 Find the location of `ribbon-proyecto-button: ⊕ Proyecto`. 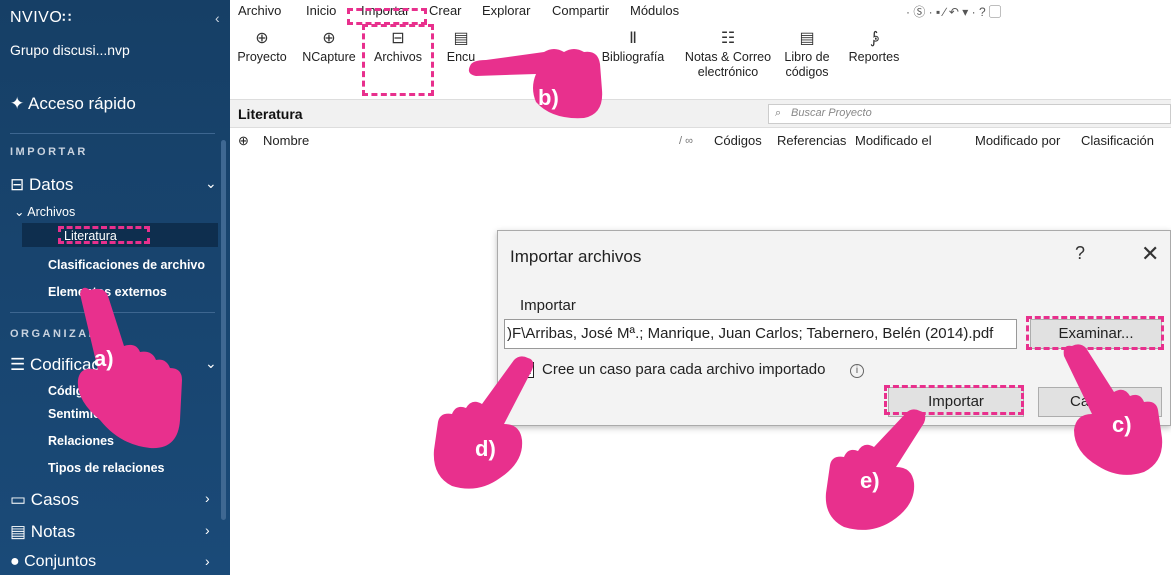

ribbon-proyecto-button: ⊕ Proyecto is located at coordinates (262, 46).